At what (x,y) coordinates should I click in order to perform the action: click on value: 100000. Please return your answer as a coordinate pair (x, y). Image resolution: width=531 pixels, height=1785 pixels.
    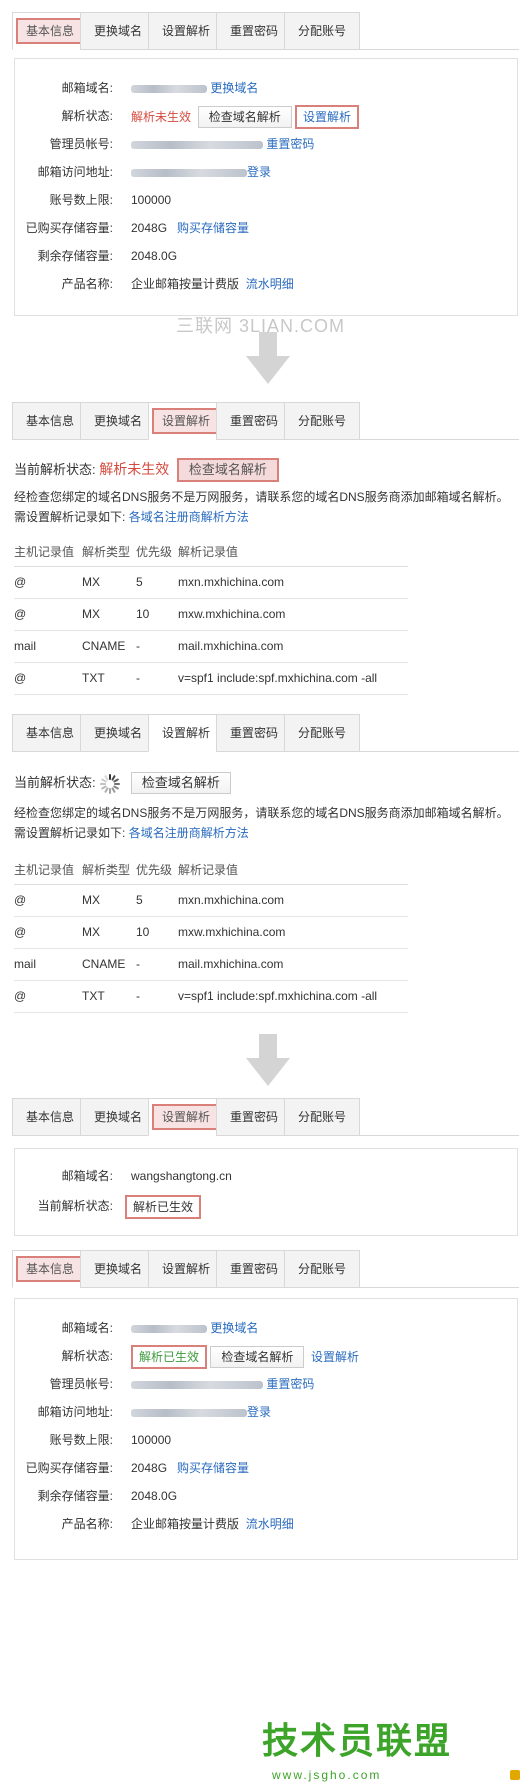
    Looking at the image, I should click on (151, 200).